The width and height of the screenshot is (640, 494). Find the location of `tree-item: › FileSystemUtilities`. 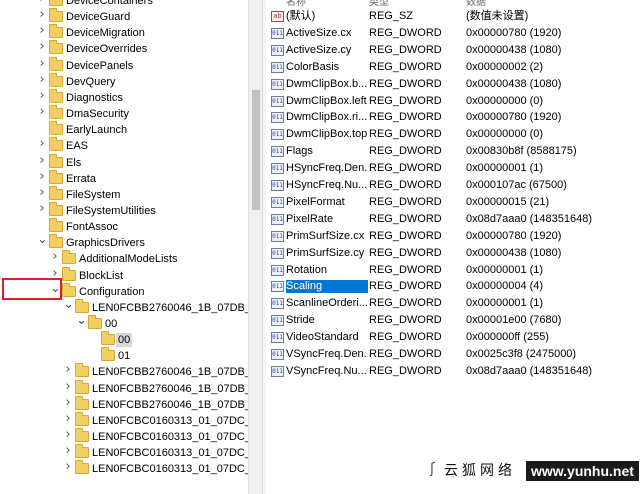

tree-item: › FileSystemUtilities is located at coordinates (124, 210).